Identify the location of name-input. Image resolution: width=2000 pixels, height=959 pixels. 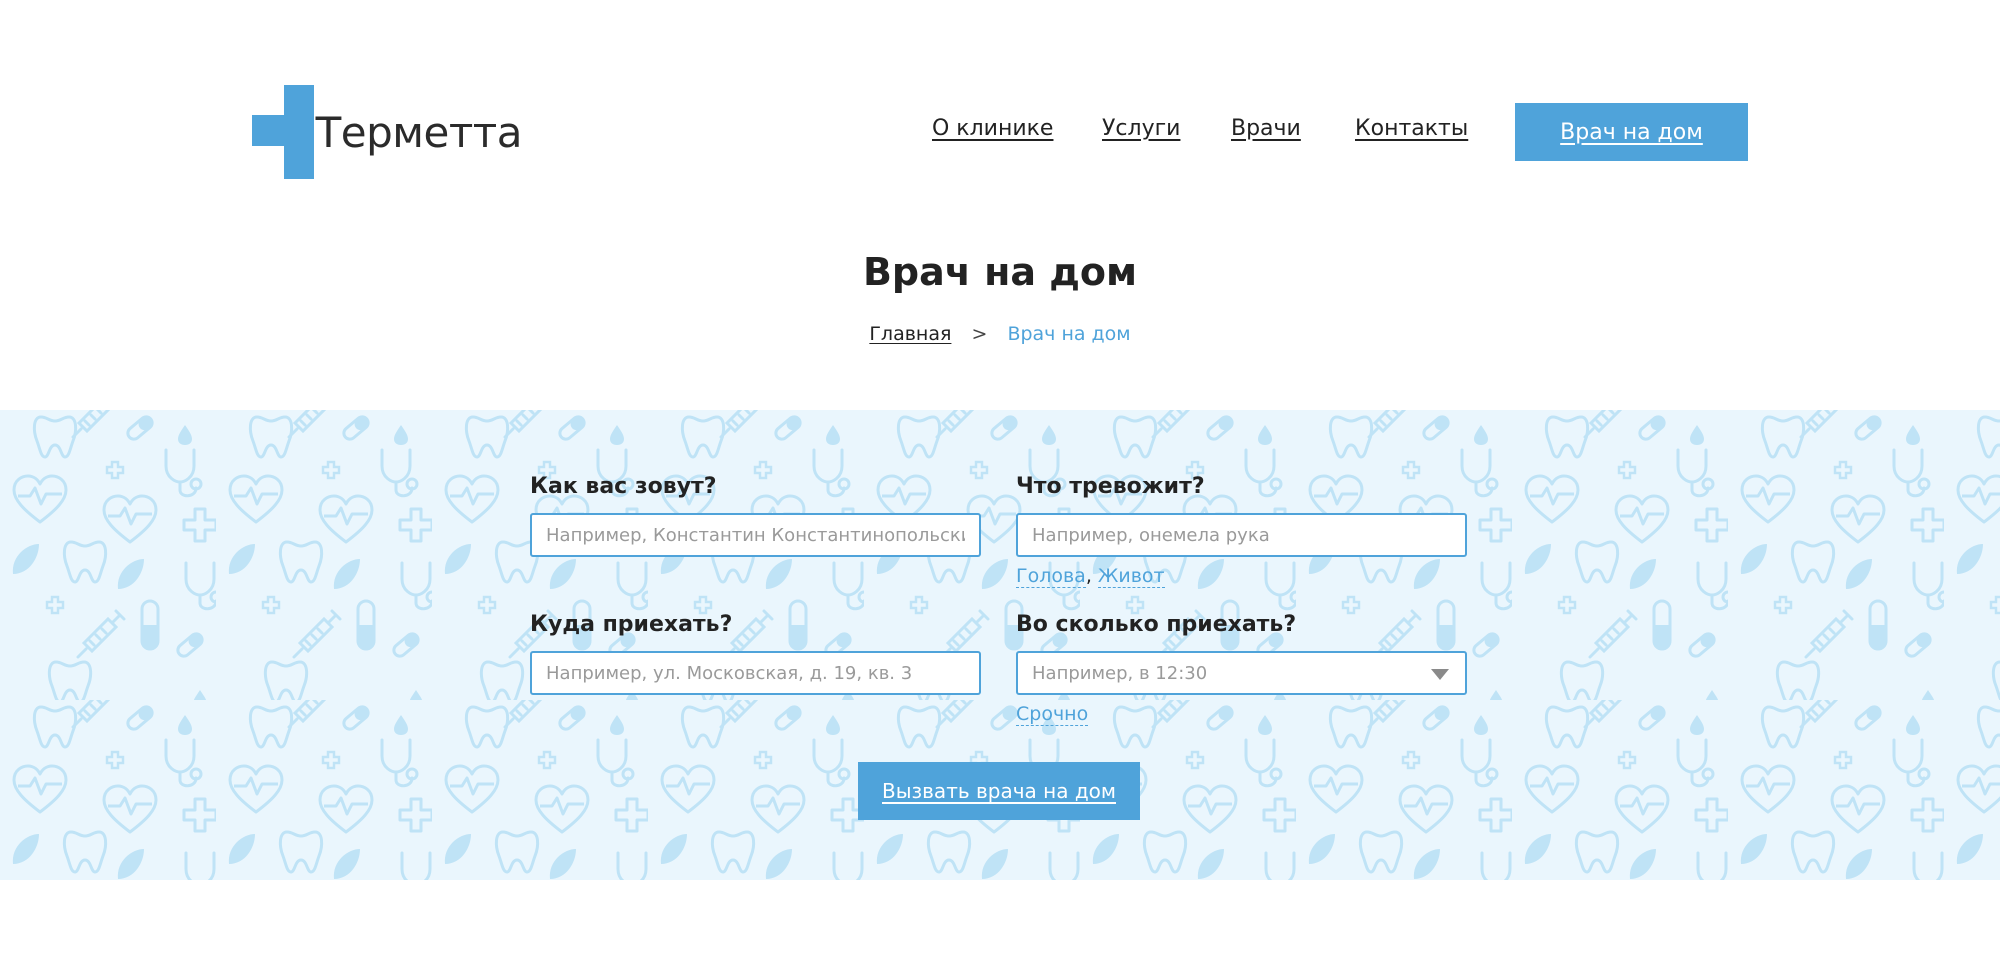
(755, 535).